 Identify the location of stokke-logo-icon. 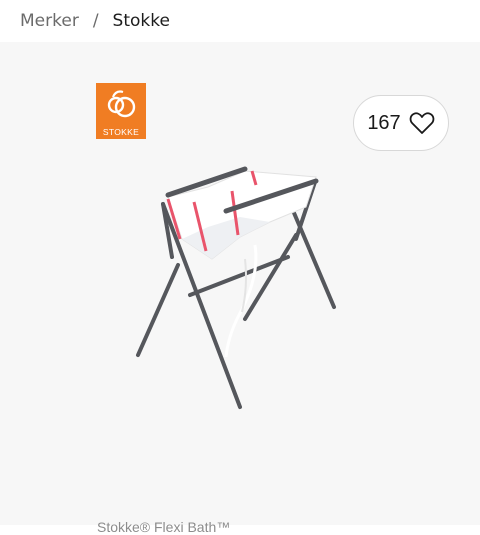
(121, 104).